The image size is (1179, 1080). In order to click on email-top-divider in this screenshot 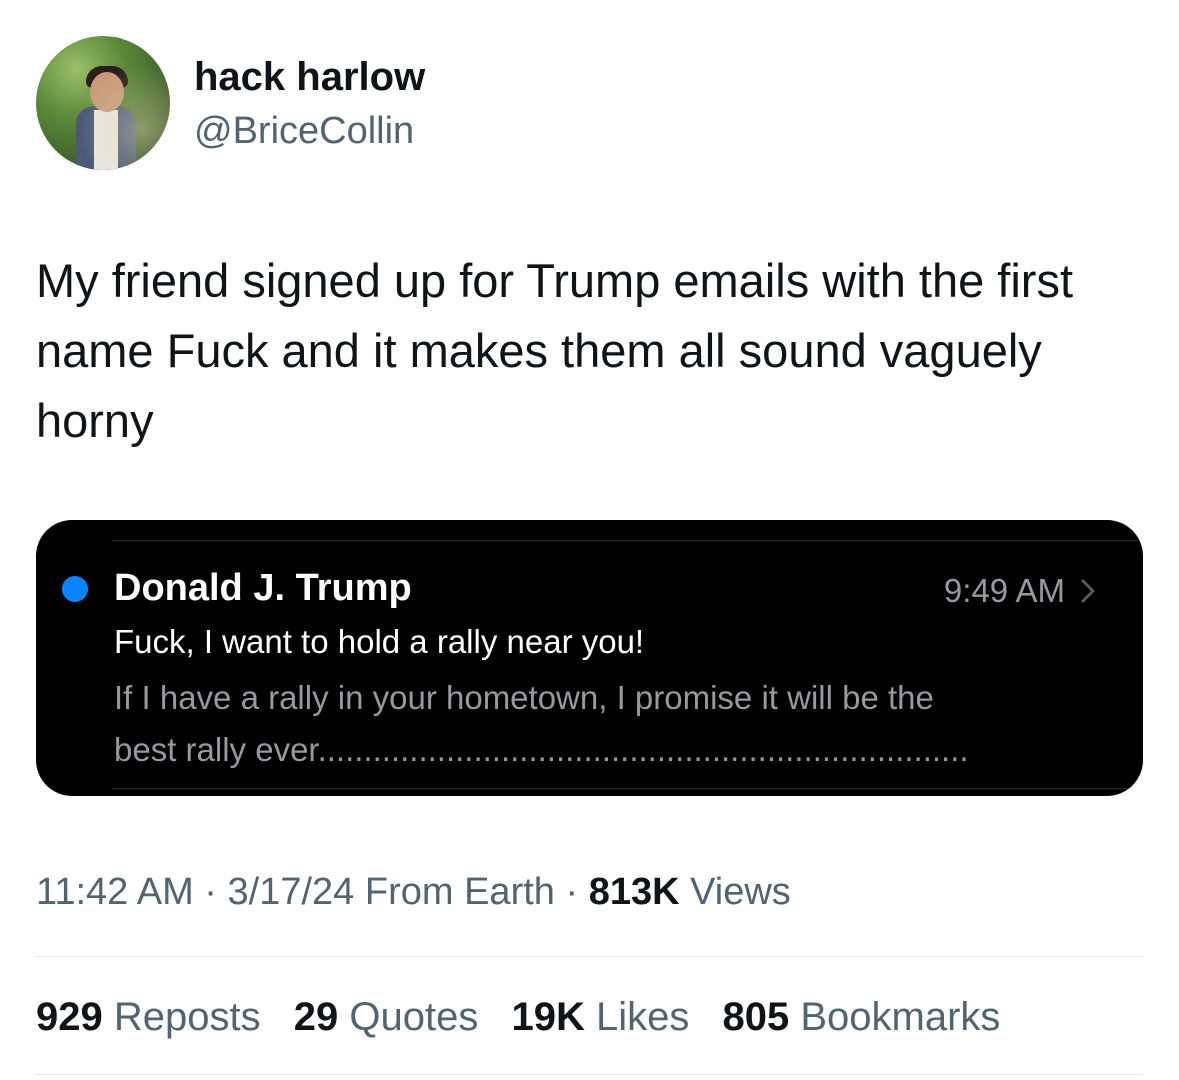, I will do `click(627, 540)`.